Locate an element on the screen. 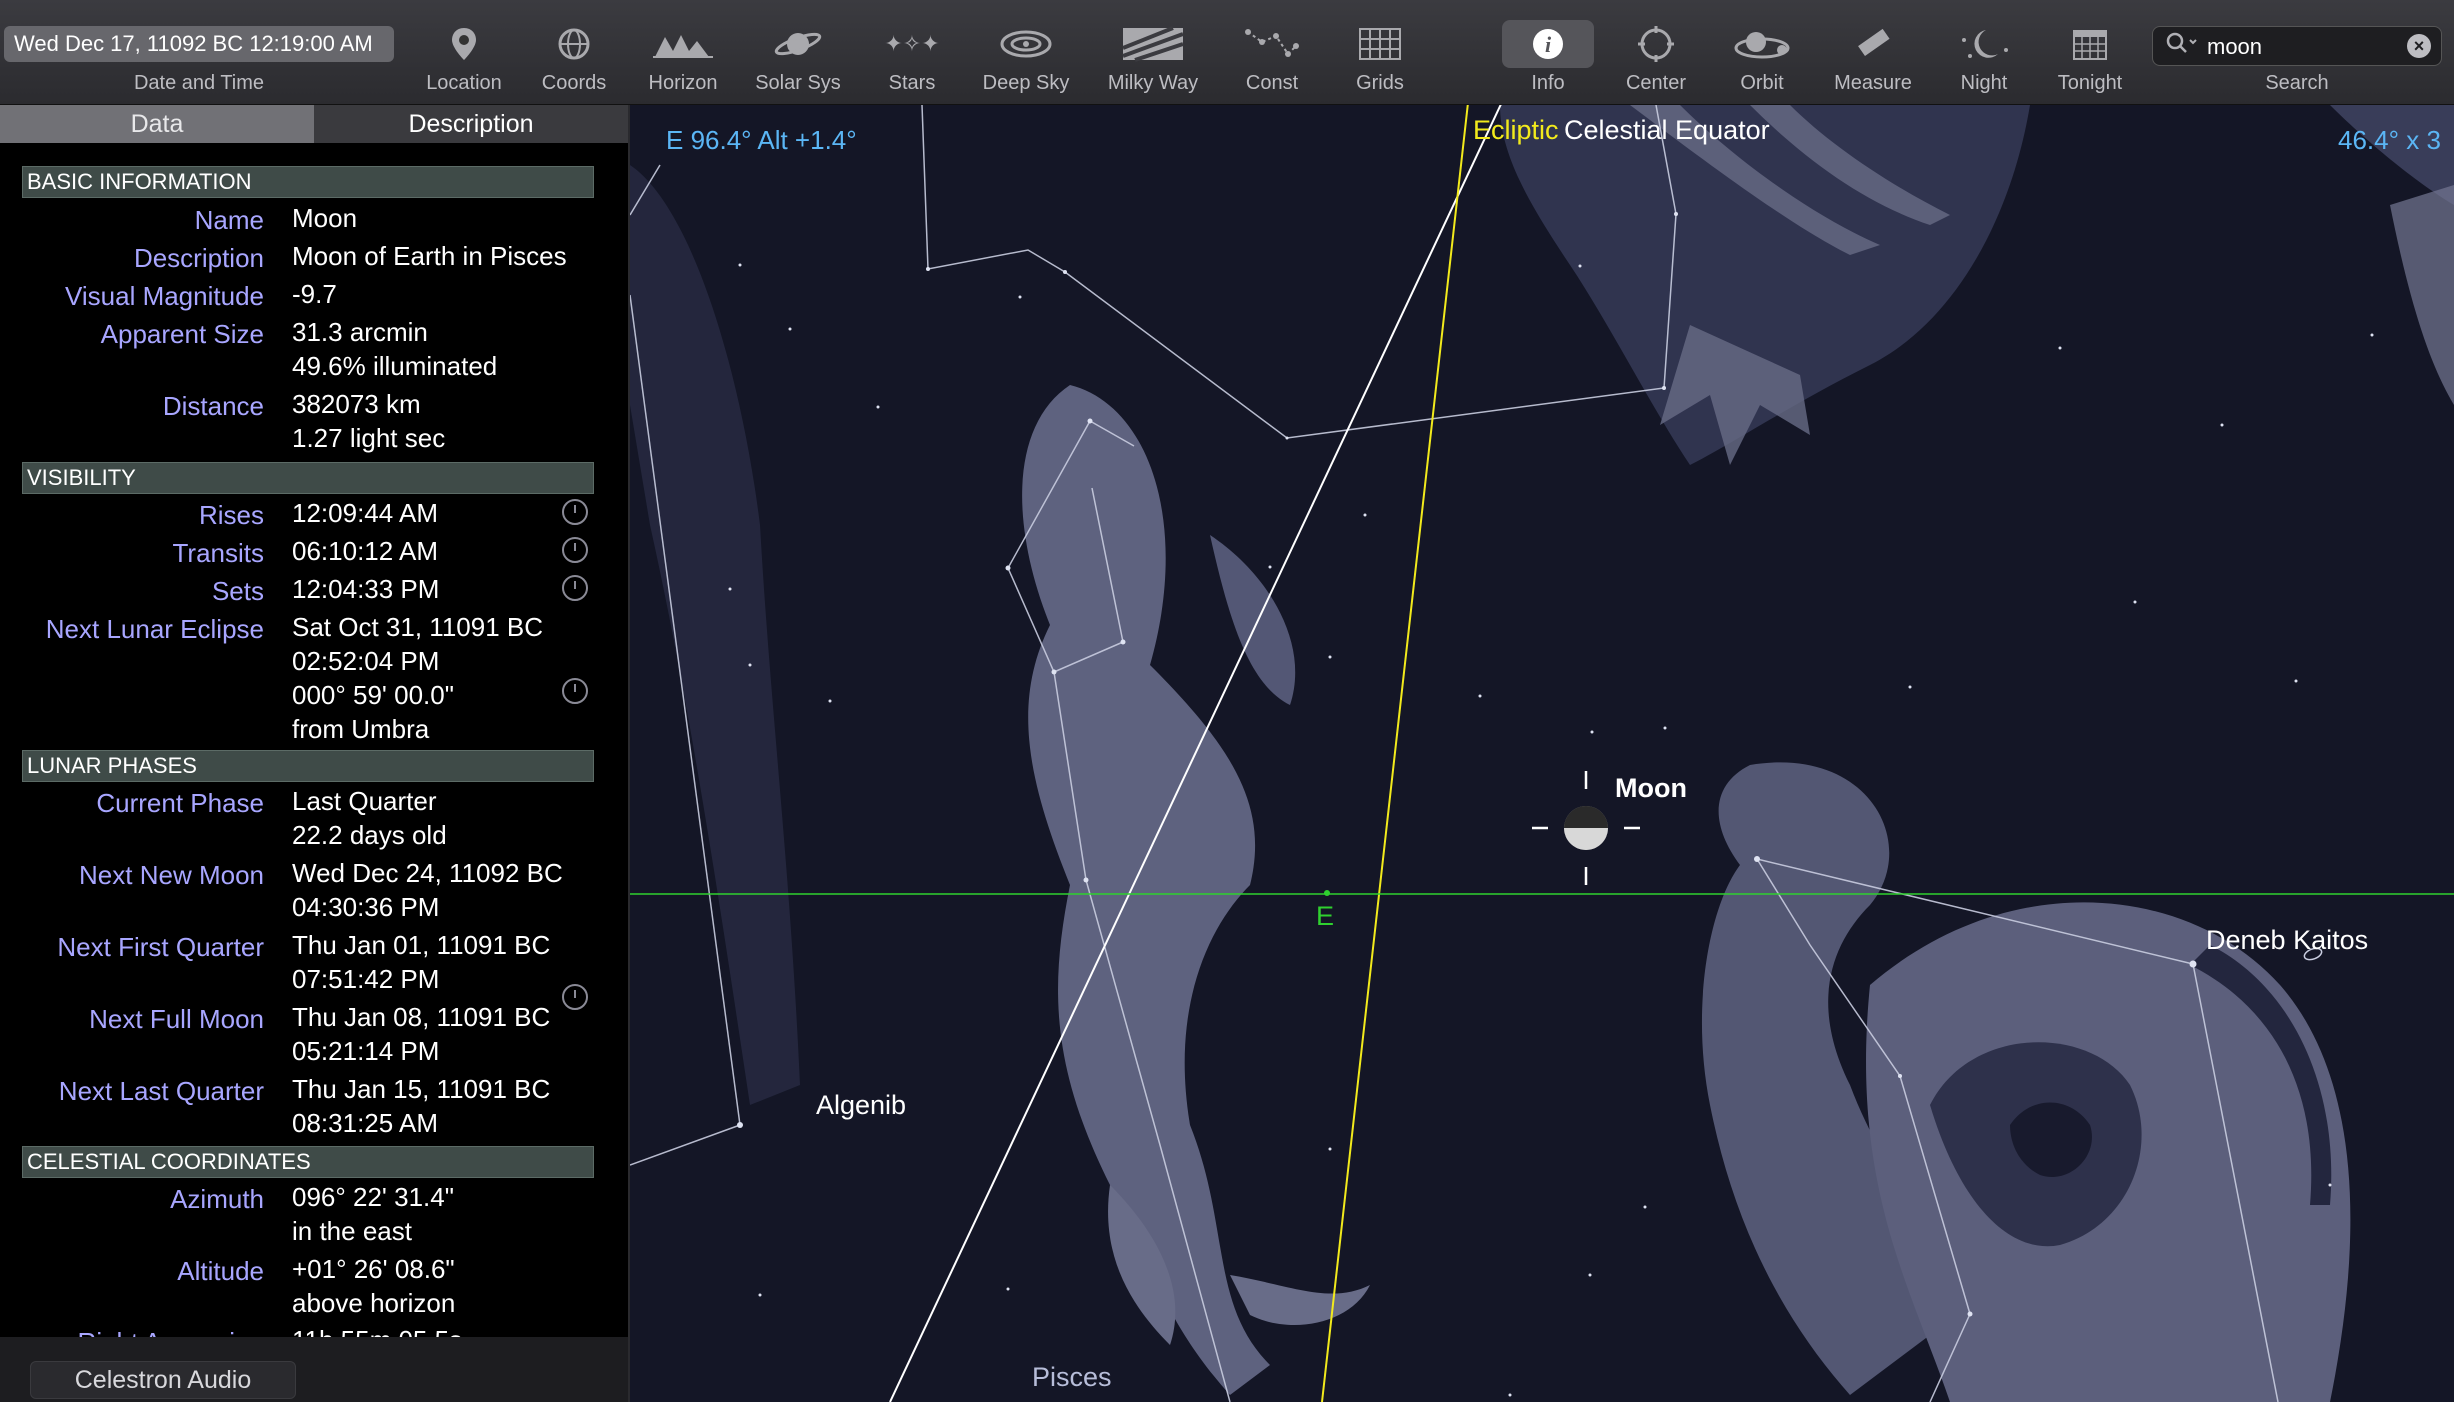  azimuth-label: Azimuth is located at coordinates (217, 1199).